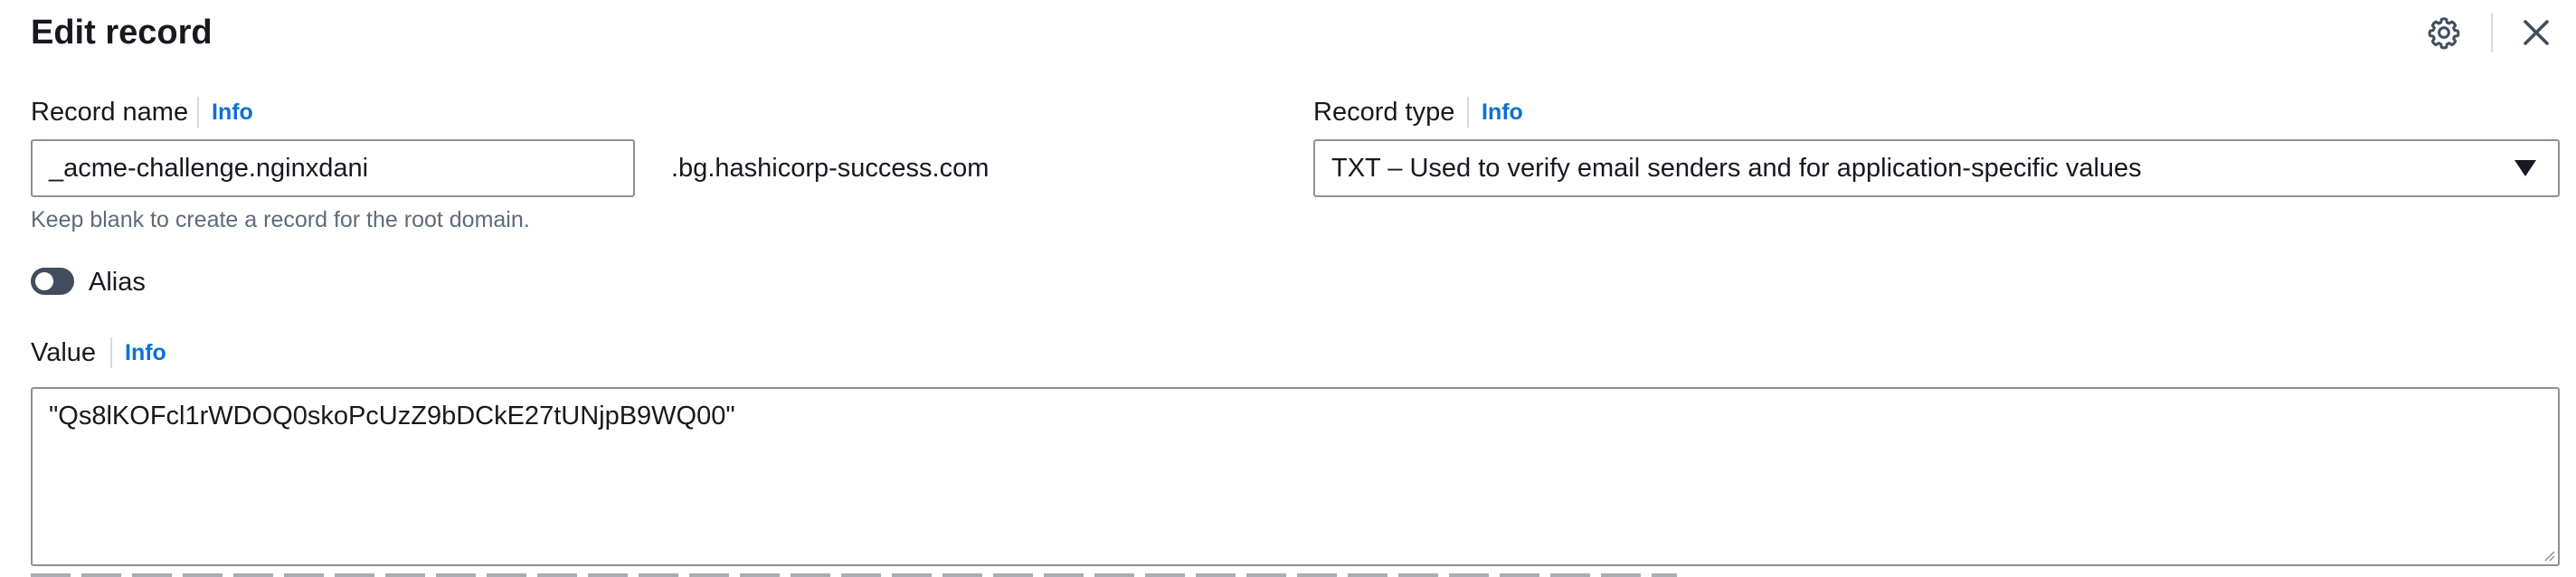 This screenshot has height=577, width=2576. What do you see at coordinates (2549, 555) in the screenshot?
I see `resize-grip-icon` at bounding box center [2549, 555].